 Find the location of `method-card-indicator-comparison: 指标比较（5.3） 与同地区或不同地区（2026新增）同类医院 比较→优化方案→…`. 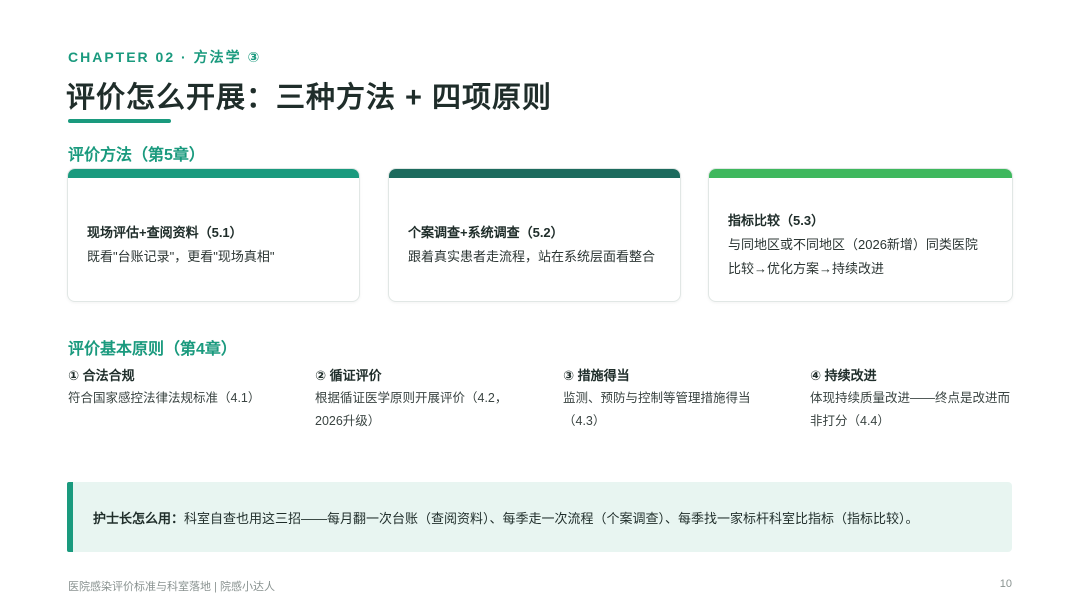

method-card-indicator-comparison: 指标比较（5.3） 与同地区或不同地区（2026新增）同类医院 比较→优化方案→… is located at coordinates (860, 235).